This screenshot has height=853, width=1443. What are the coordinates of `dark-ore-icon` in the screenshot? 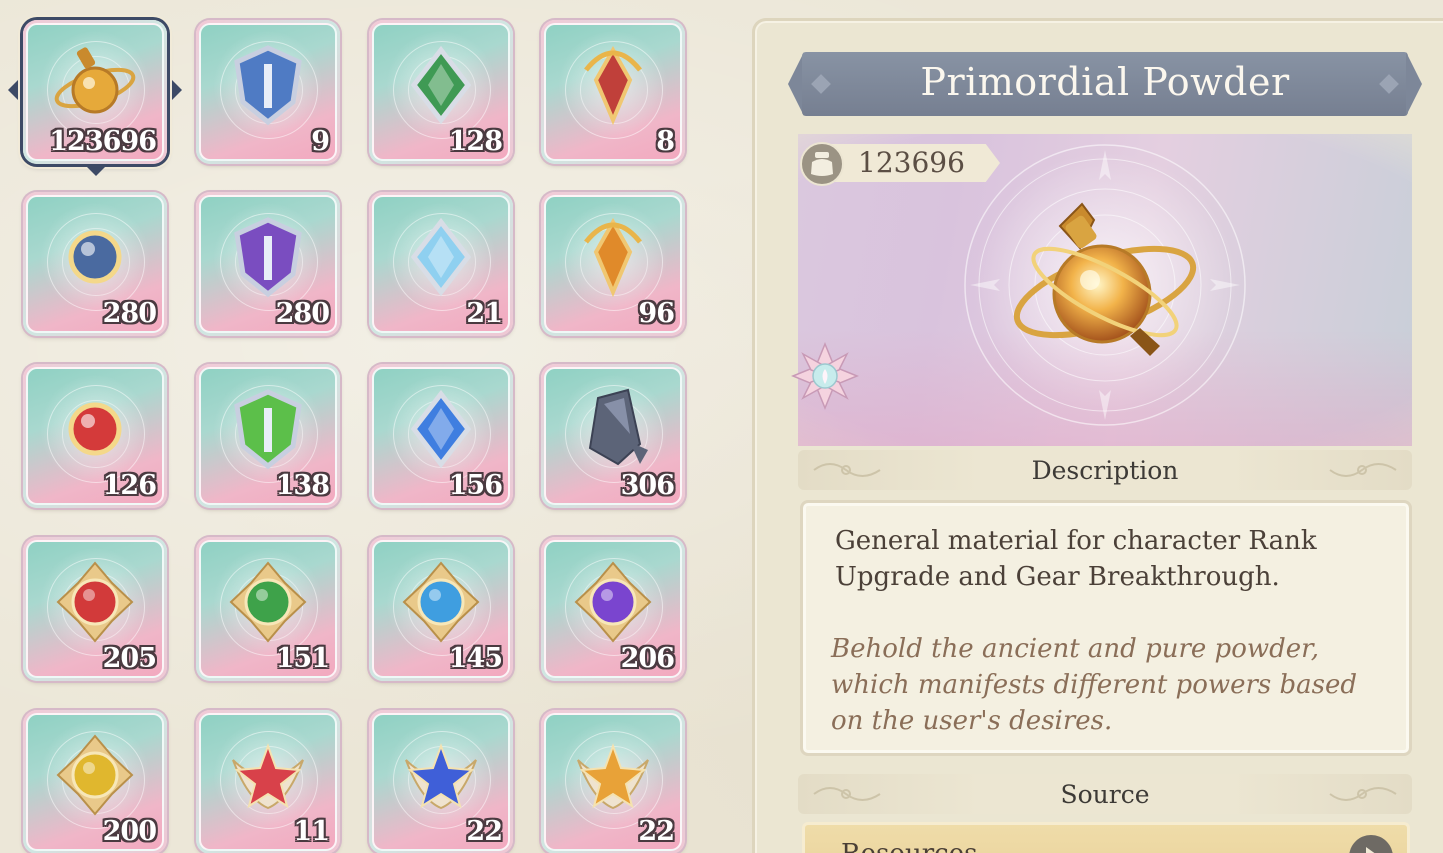 It's located at (613, 431).